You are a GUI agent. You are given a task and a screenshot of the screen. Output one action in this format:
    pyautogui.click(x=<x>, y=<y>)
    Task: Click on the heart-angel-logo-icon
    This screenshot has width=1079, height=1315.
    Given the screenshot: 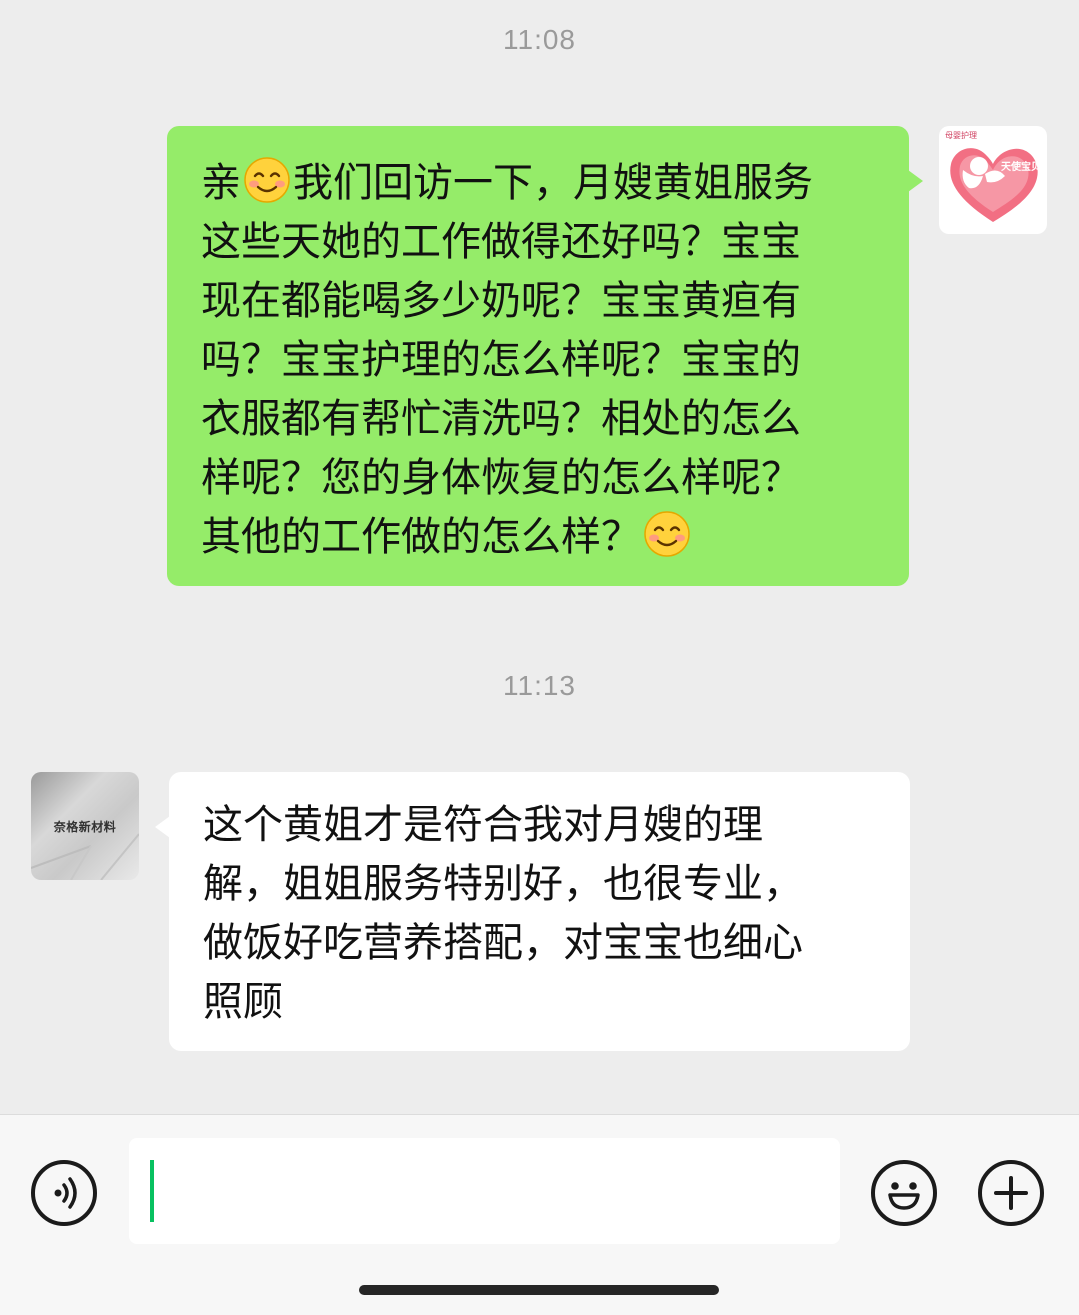 What is the action you would take?
    pyautogui.click(x=994, y=185)
    